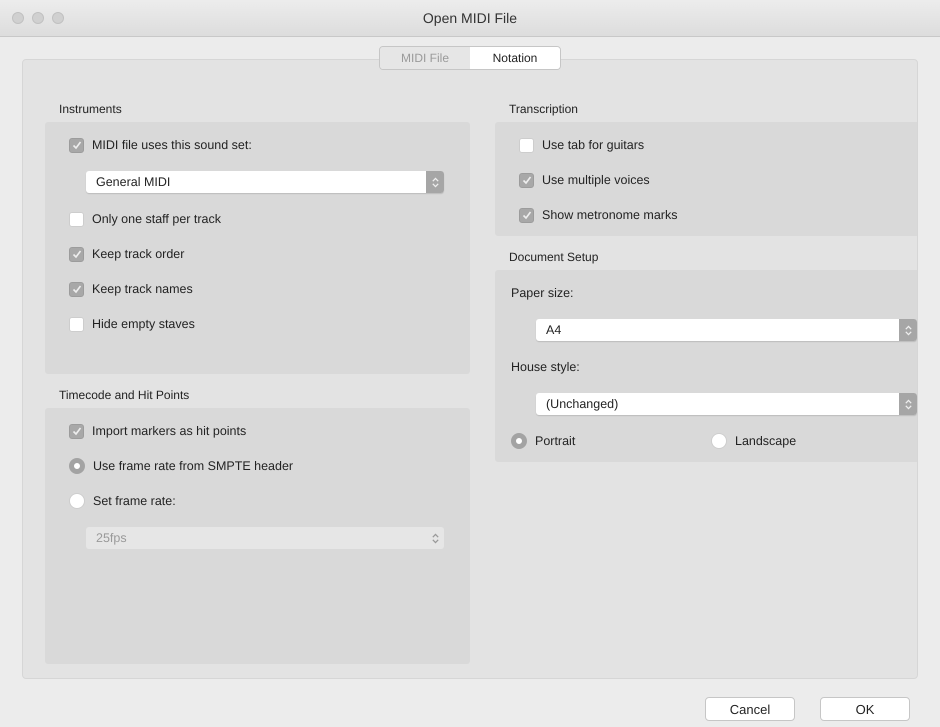 Image resolution: width=940 pixels, height=727 pixels. What do you see at coordinates (156, 219) in the screenshot?
I see `option-label: Only one staff per track` at bounding box center [156, 219].